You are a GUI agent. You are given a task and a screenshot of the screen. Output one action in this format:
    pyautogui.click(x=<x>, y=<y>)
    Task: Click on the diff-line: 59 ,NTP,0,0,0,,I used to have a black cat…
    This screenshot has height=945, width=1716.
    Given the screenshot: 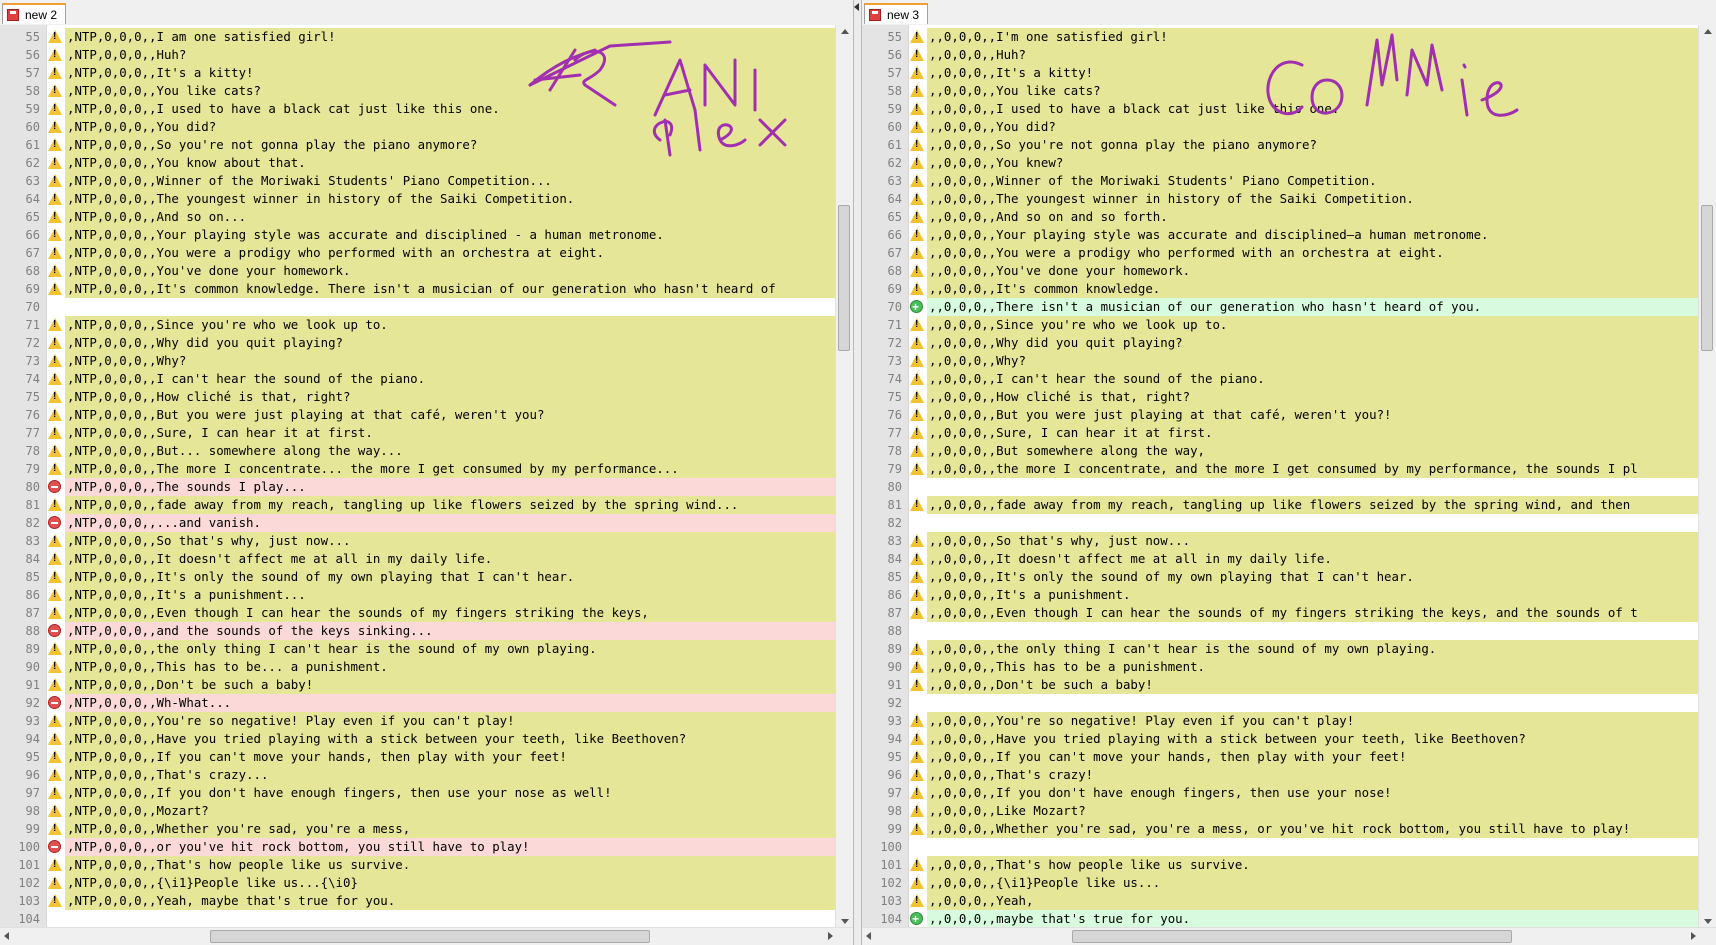 What is the action you would take?
    pyautogui.click(x=418, y=109)
    